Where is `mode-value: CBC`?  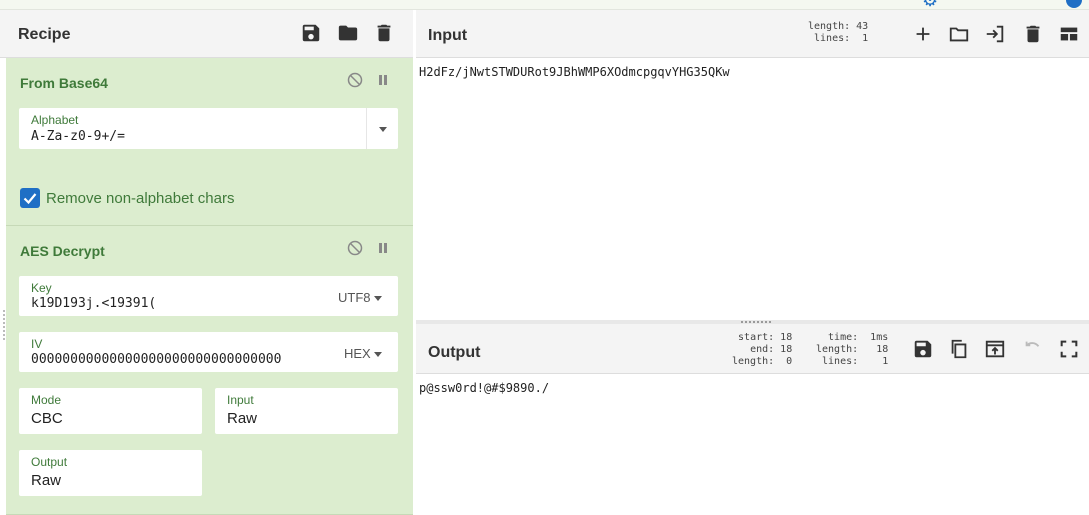
mode-value: CBC is located at coordinates (47, 418).